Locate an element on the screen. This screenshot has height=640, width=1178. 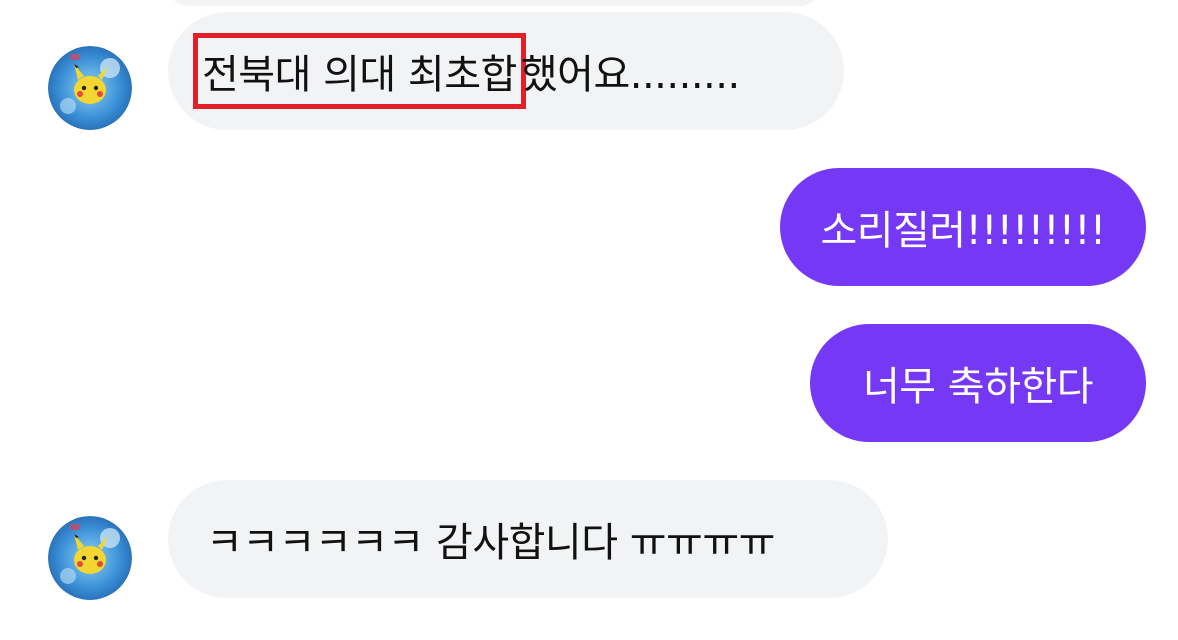
outgoing-message-bubble: 너무 축하한다 is located at coordinates (978, 383).